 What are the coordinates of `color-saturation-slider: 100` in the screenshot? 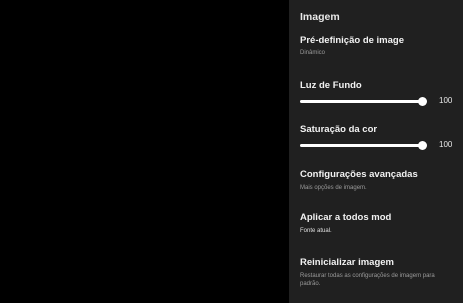 It's located at (379, 145).